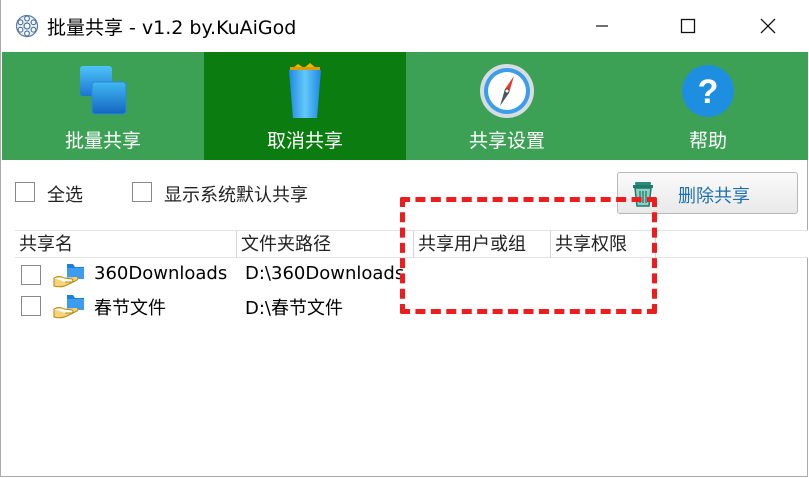 Image resolution: width=809 pixels, height=478 pixels. I want to click on maximize-button, so click(688, 26).